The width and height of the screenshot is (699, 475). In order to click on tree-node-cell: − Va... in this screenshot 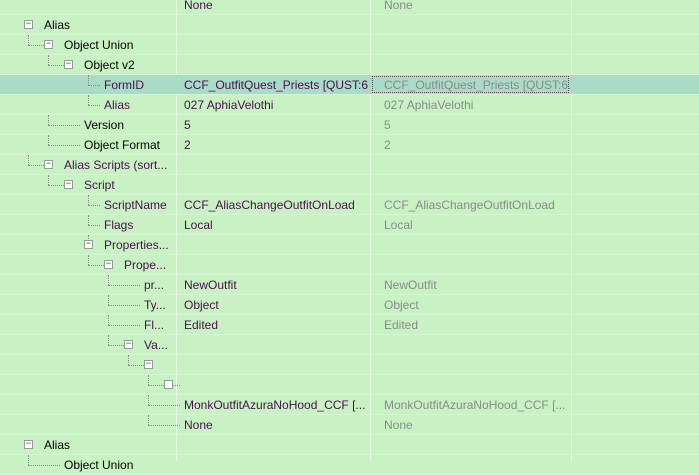, I will do `click(88, 345)`.